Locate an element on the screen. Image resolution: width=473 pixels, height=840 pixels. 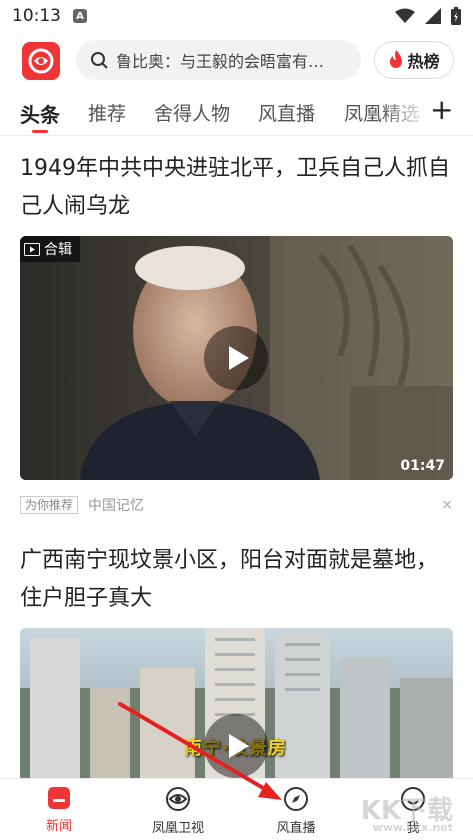
tab-headlines: 头条 is located at coordinates (40, 113).